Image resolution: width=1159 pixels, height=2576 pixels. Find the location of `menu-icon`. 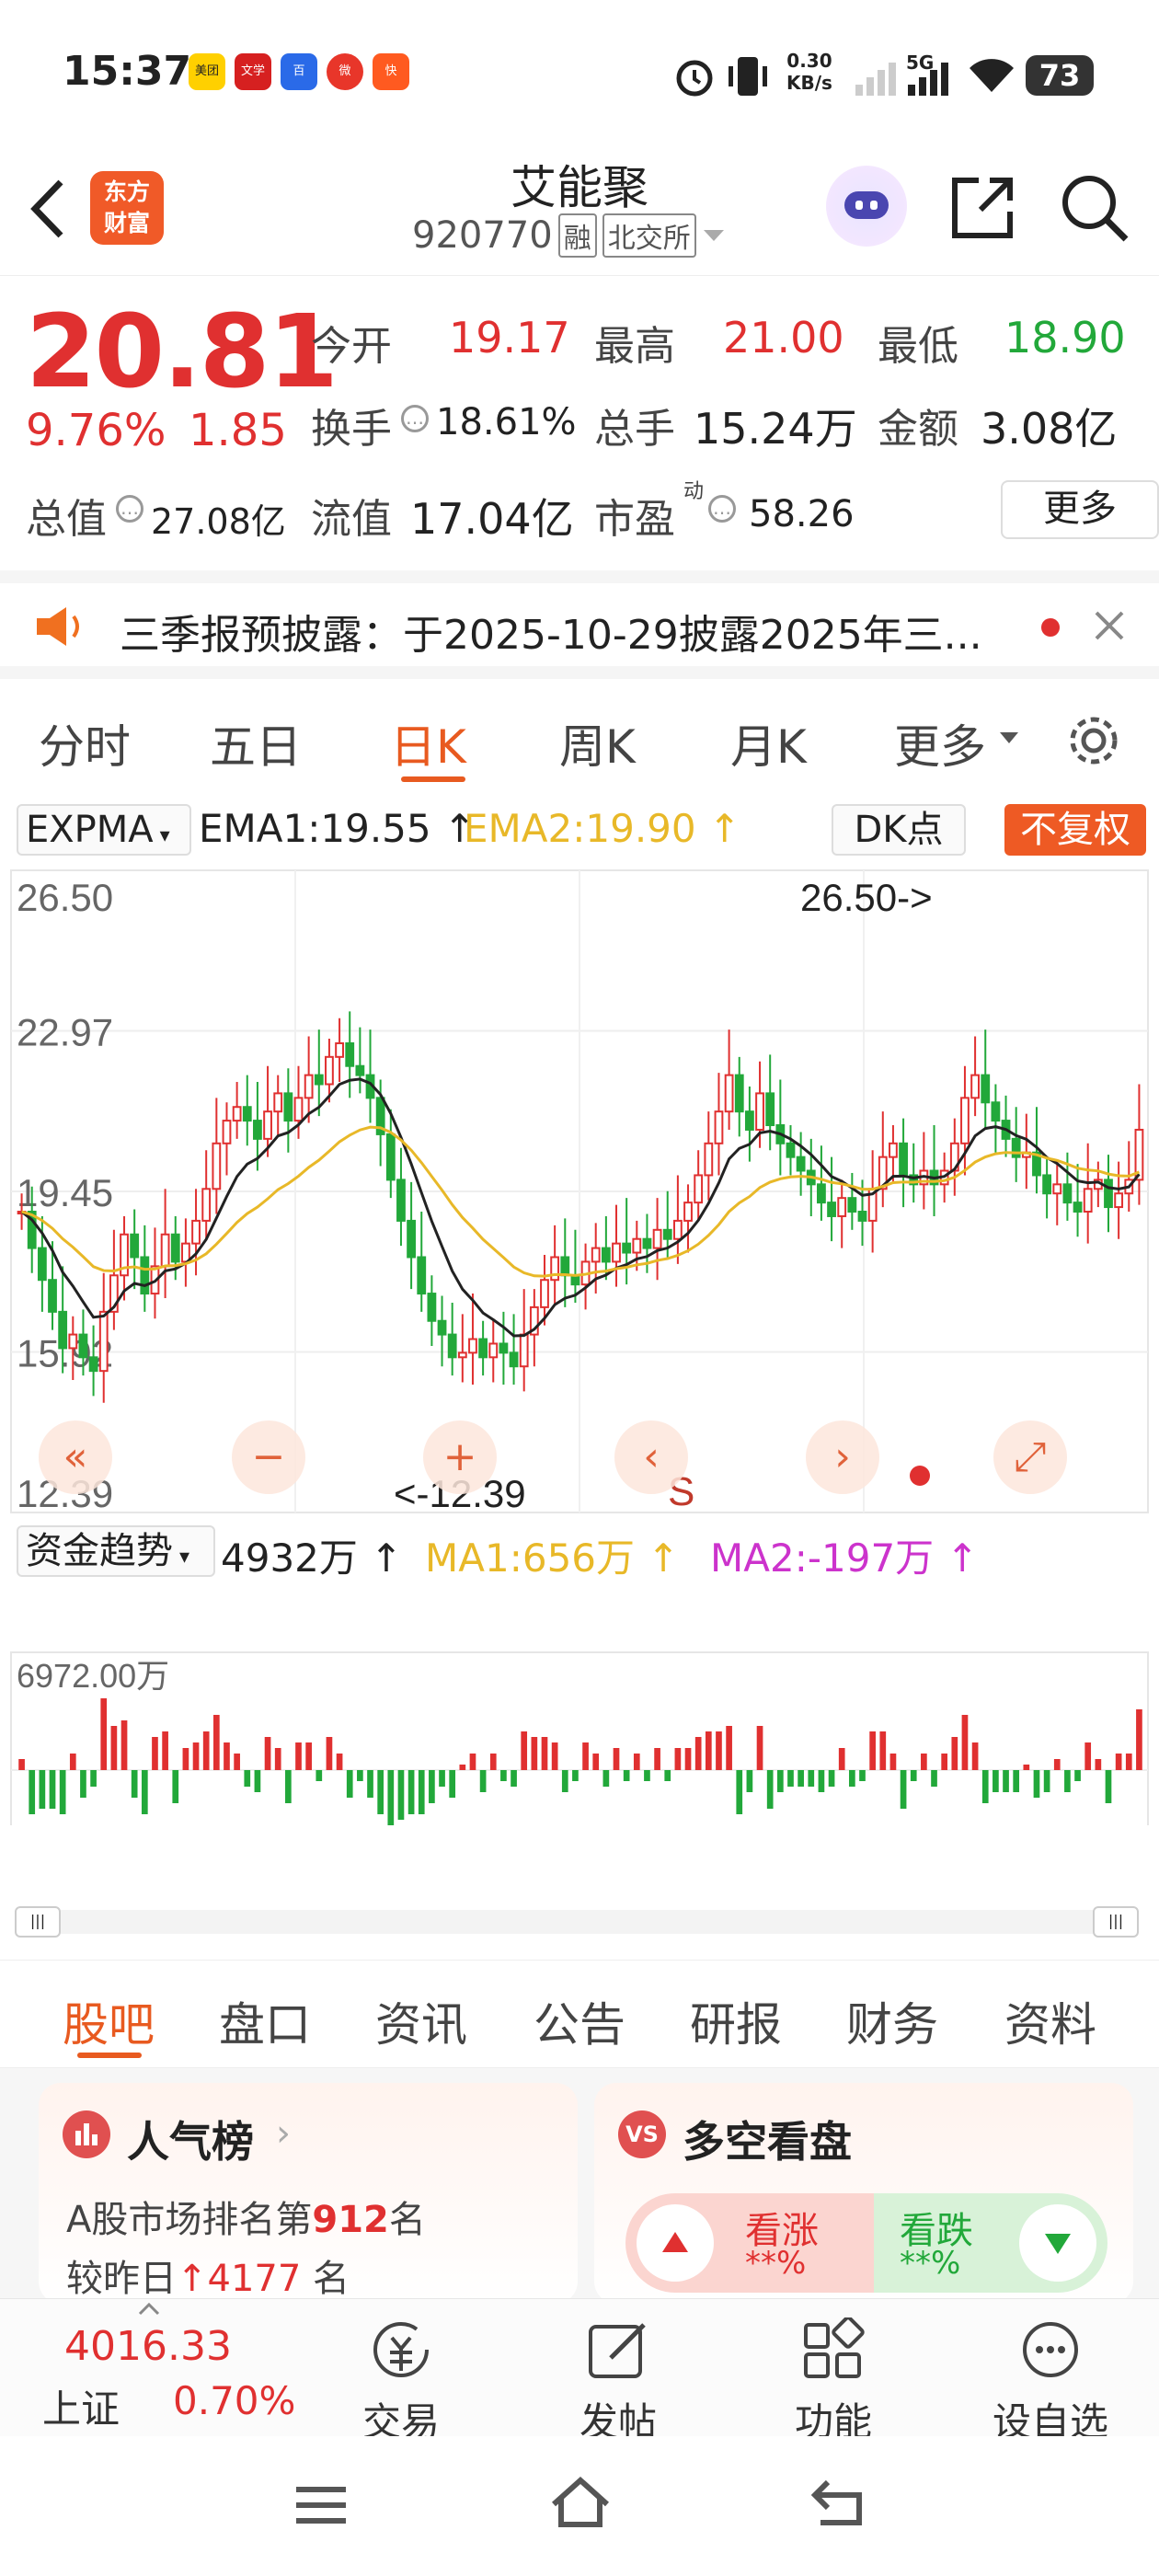

menu-icon is located at coordinates (321, 2505).